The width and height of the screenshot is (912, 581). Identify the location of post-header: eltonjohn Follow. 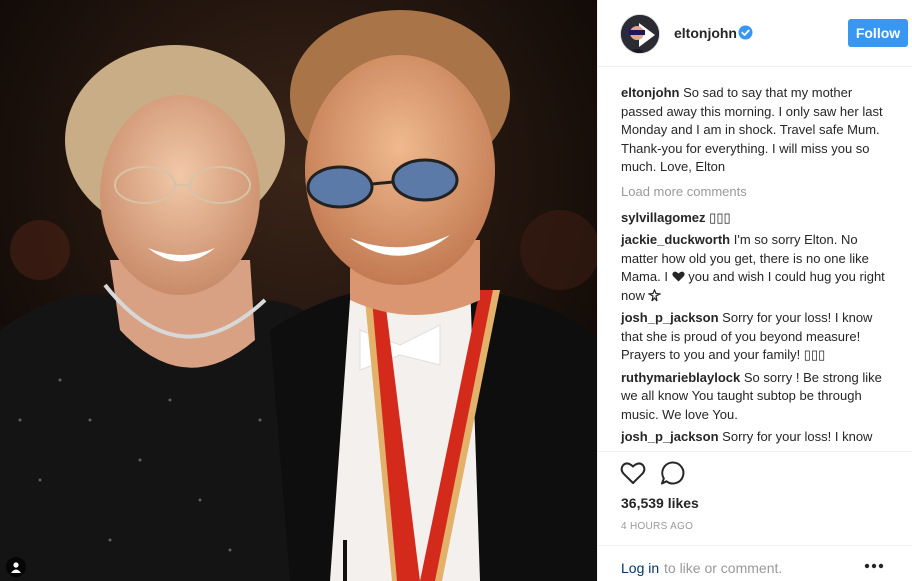
(755, 33).